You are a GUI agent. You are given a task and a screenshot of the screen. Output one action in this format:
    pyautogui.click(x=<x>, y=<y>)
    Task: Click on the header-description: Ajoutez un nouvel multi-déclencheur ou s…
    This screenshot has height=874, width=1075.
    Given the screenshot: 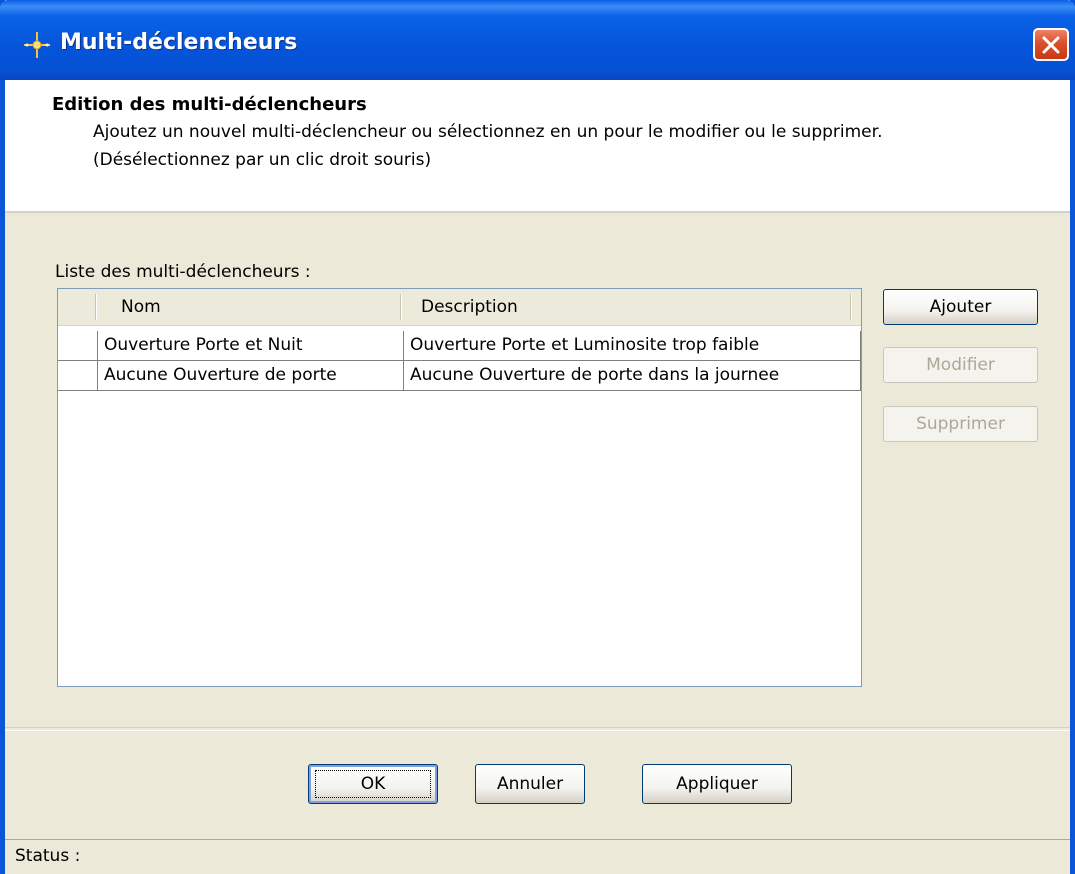 What is the action you would take?
    pyautogui.click(x=488, y=132)
    